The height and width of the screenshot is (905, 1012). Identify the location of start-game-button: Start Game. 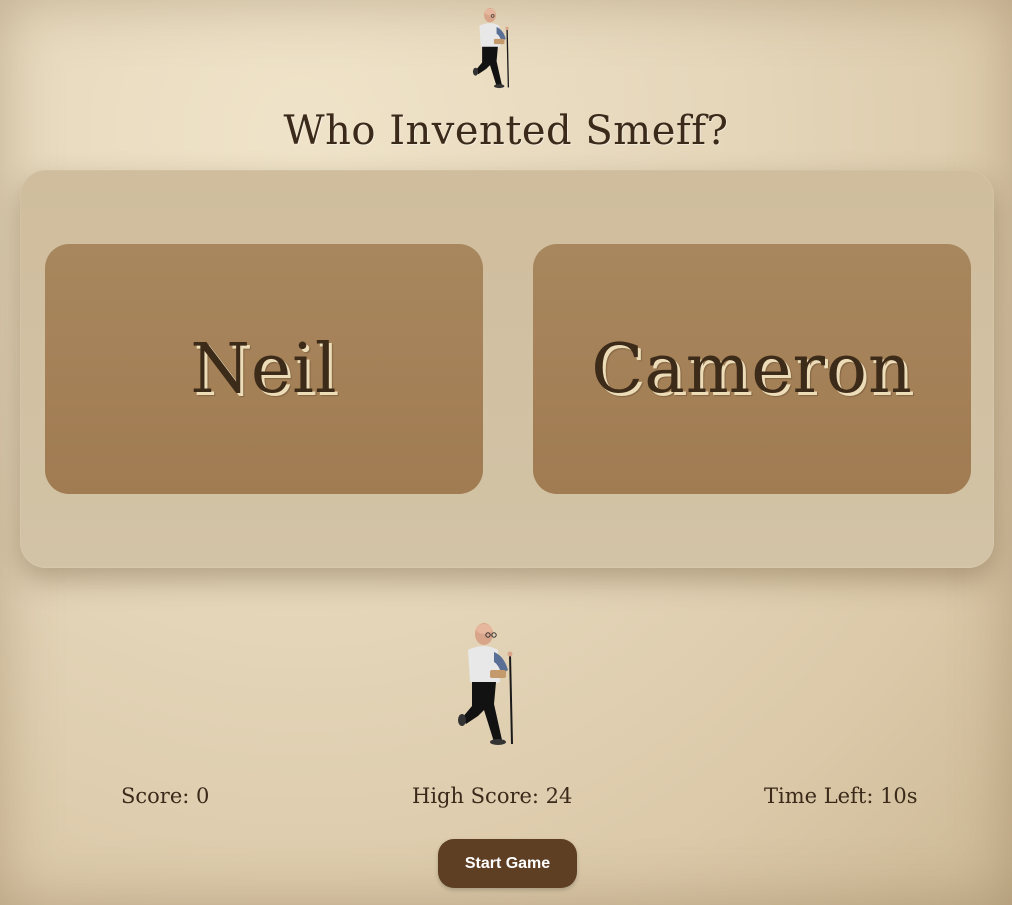
(507, 863).